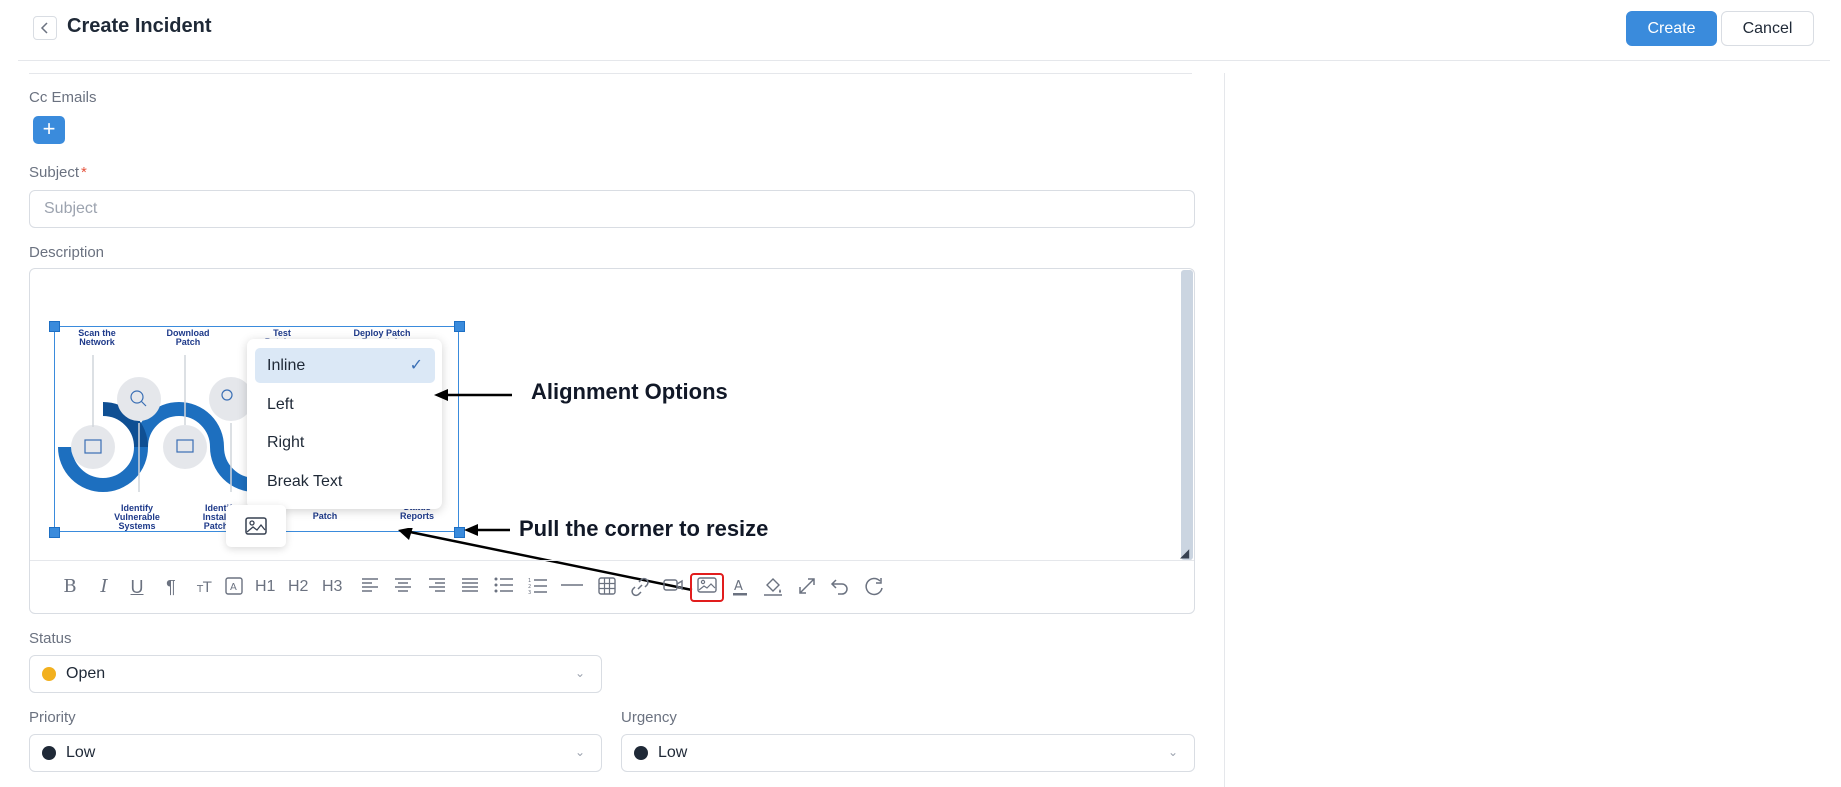 The image size is (1841, 787). I want to click on page-title: Create Incident, so click(139, 26).